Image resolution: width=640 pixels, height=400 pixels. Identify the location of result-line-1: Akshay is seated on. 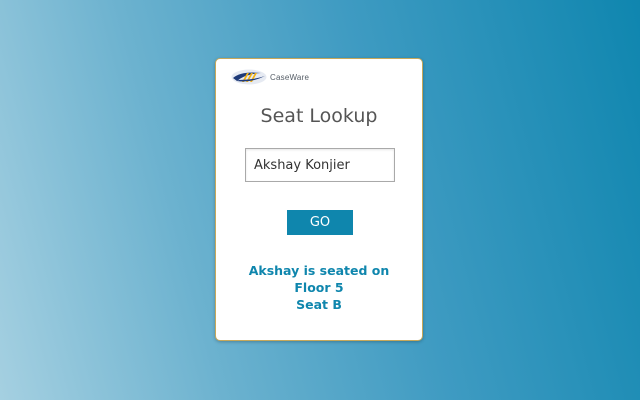
(319, 270).